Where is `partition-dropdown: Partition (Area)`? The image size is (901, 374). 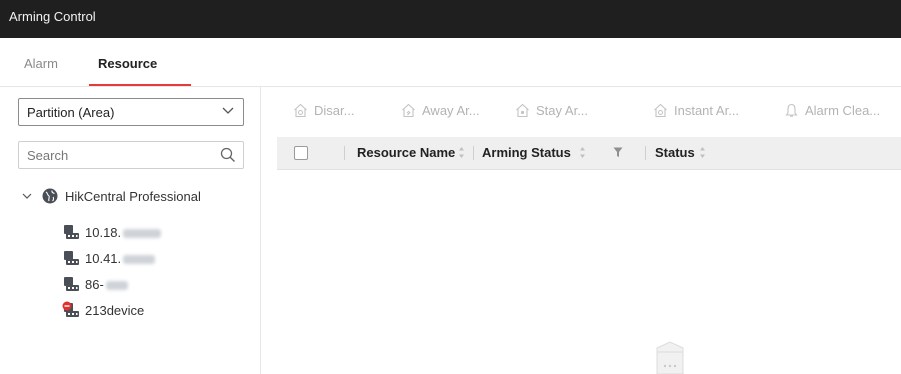
partition-dropdown: Partition (Area) is located at coordinates (131, 112).